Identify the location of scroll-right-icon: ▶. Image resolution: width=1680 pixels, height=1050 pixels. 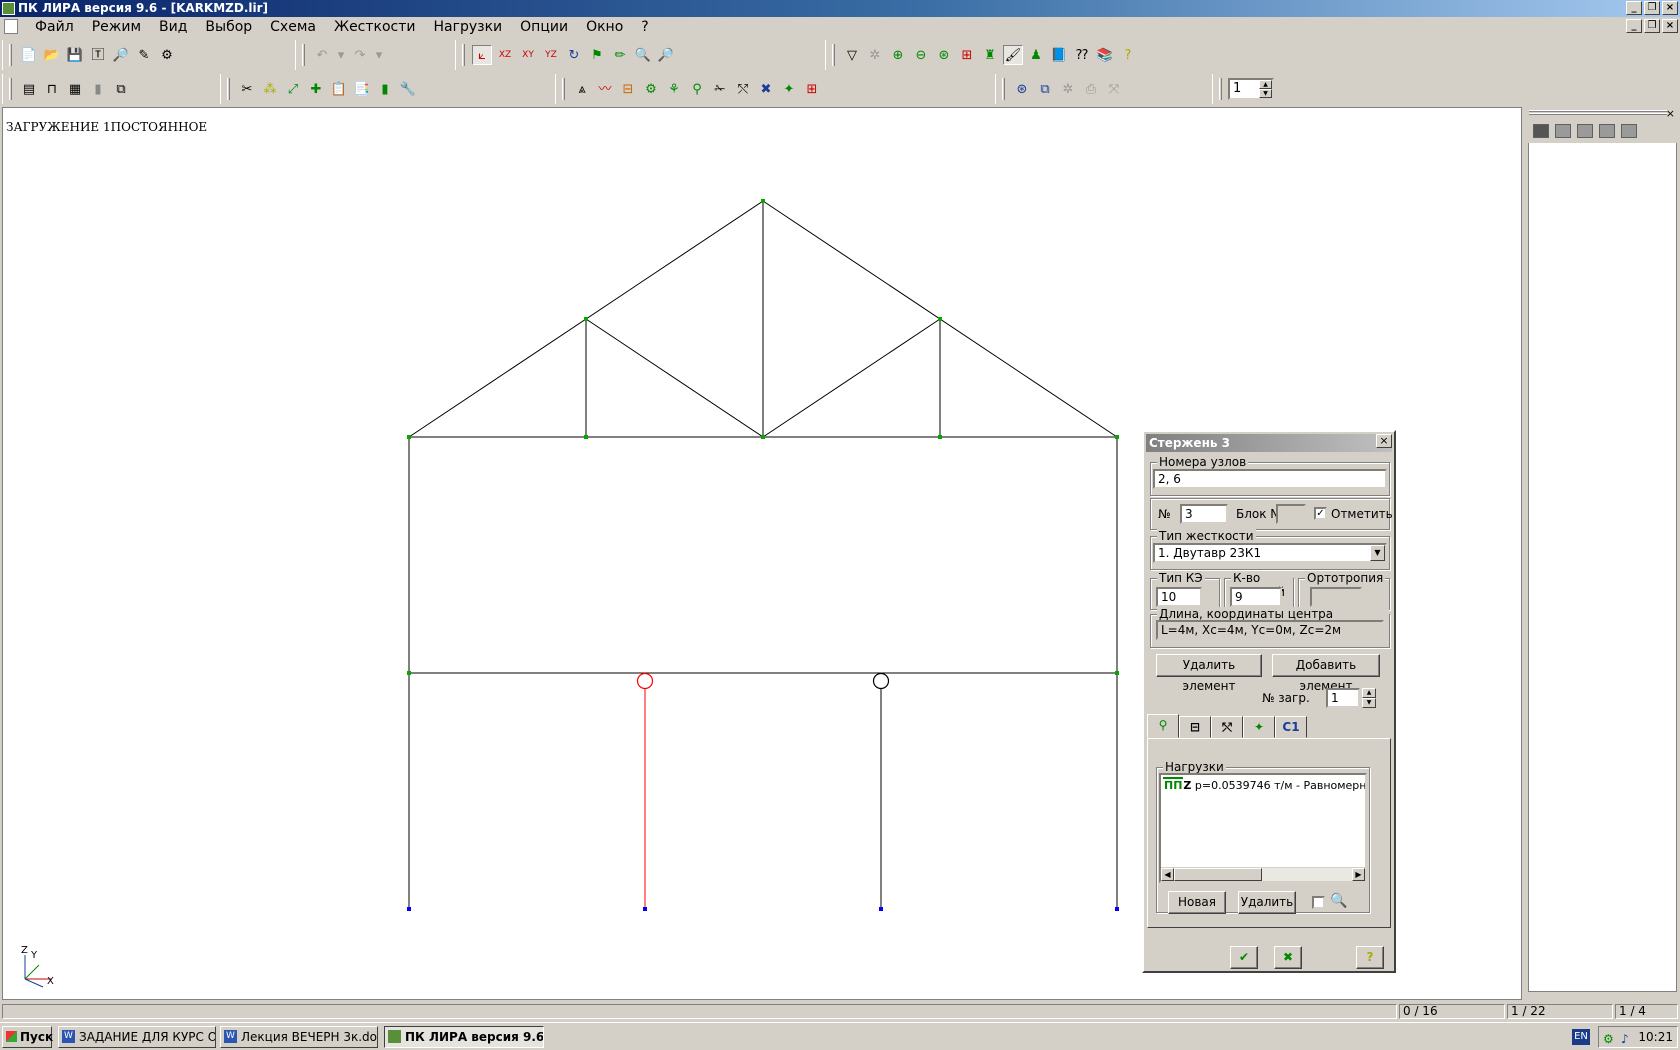
(1358, 874).